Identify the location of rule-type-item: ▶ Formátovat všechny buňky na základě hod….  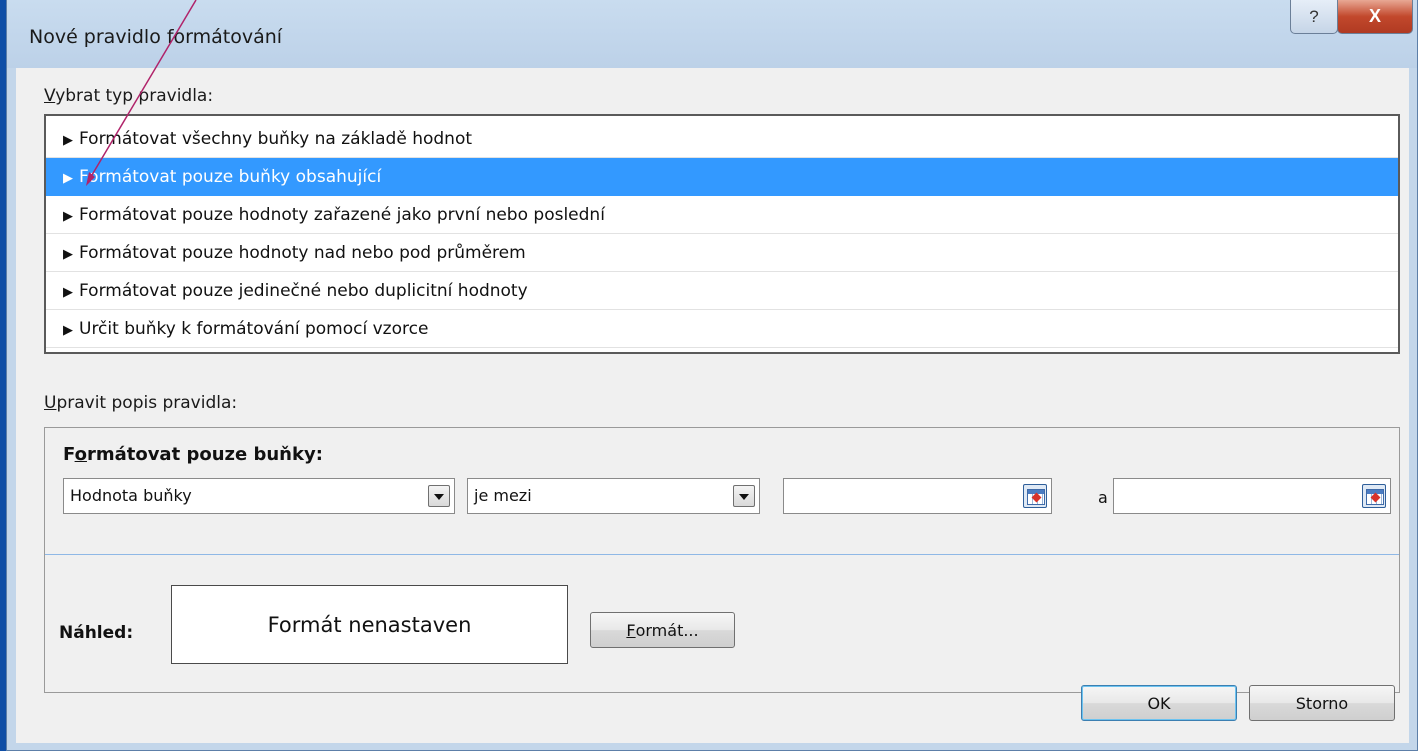
(722, 139).